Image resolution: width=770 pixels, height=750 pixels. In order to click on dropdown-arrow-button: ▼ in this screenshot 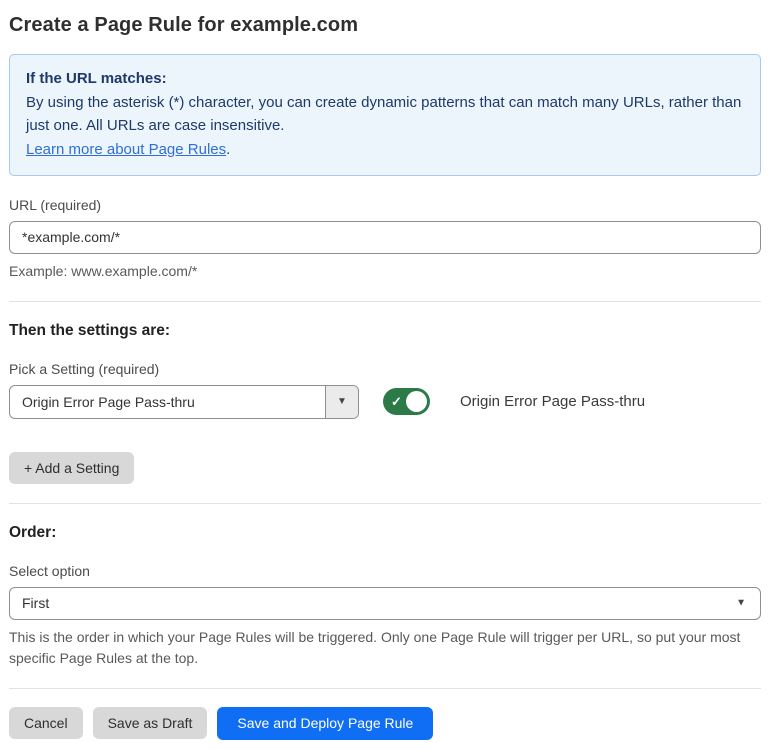, I will do `click(341, 401)`.